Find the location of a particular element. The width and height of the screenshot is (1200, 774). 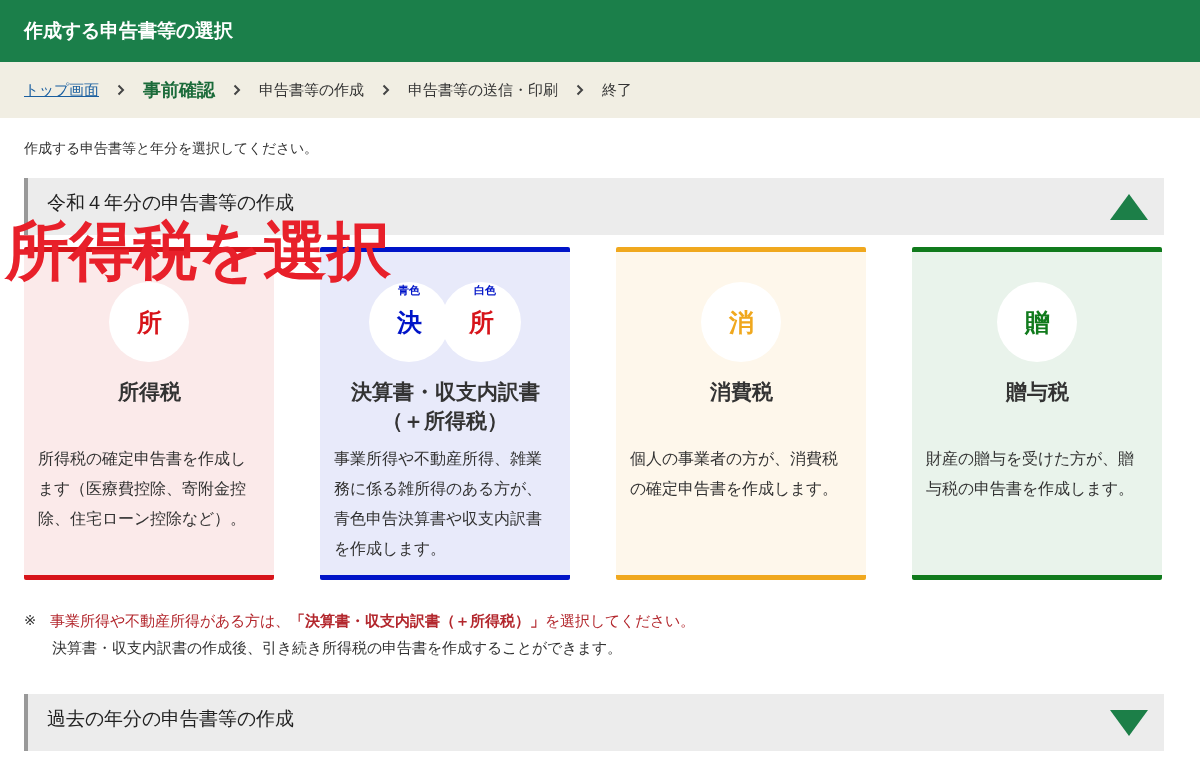

card-description: 所得税の確定申告書を作成します（医療費控除、寄附金控除、住宅ローン控除など）。 is located at coordinates (142, 489).